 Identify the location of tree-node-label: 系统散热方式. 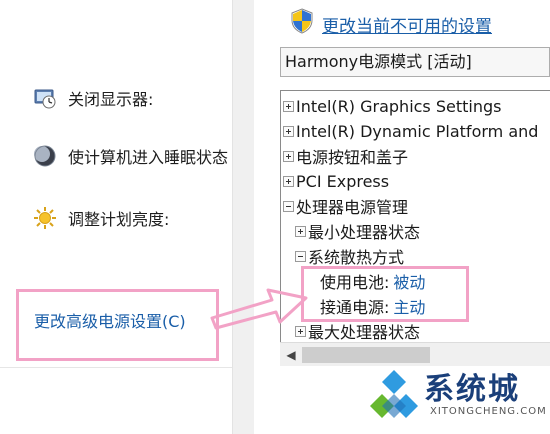
(356, 257).